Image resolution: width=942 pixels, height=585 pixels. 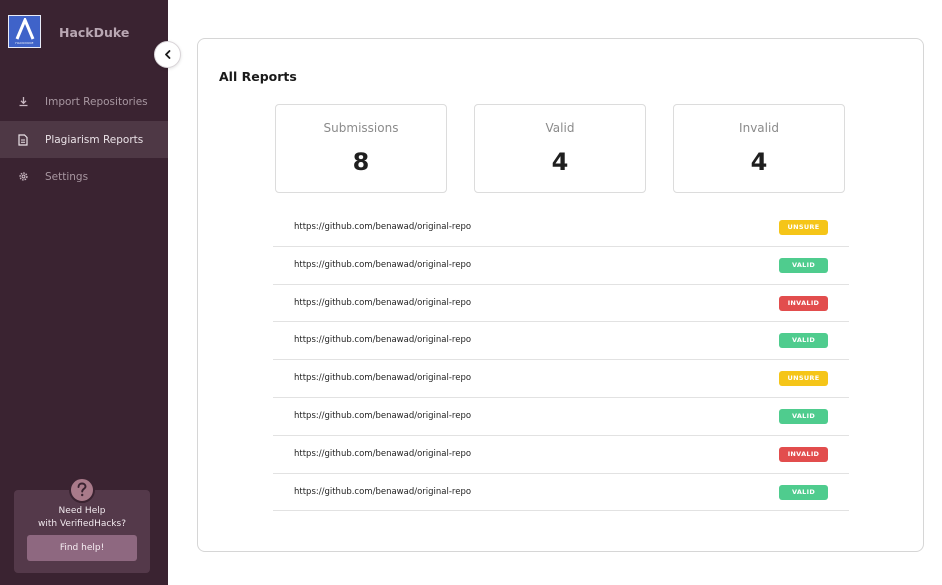 I want to click on nav-item-plagiarism-reports: Plagiarism Reports, so click(x=84, y=139).